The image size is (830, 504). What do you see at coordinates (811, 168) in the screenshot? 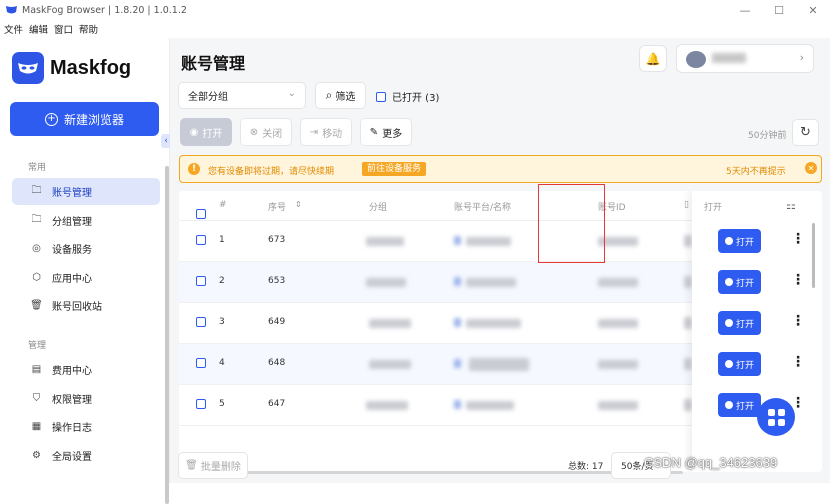
I see `close-banner-icon: ✕` at bounding box center [811, 168].